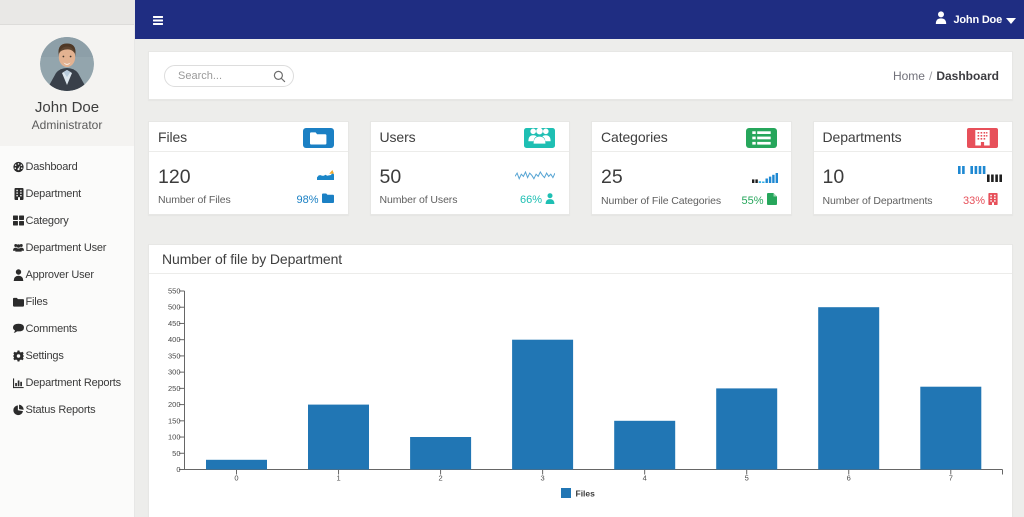 This screenshot has height=517, width=1024. Describe the element at coordinates (849, 478) in the screenshot. I see `svg-text: 6` at that location.